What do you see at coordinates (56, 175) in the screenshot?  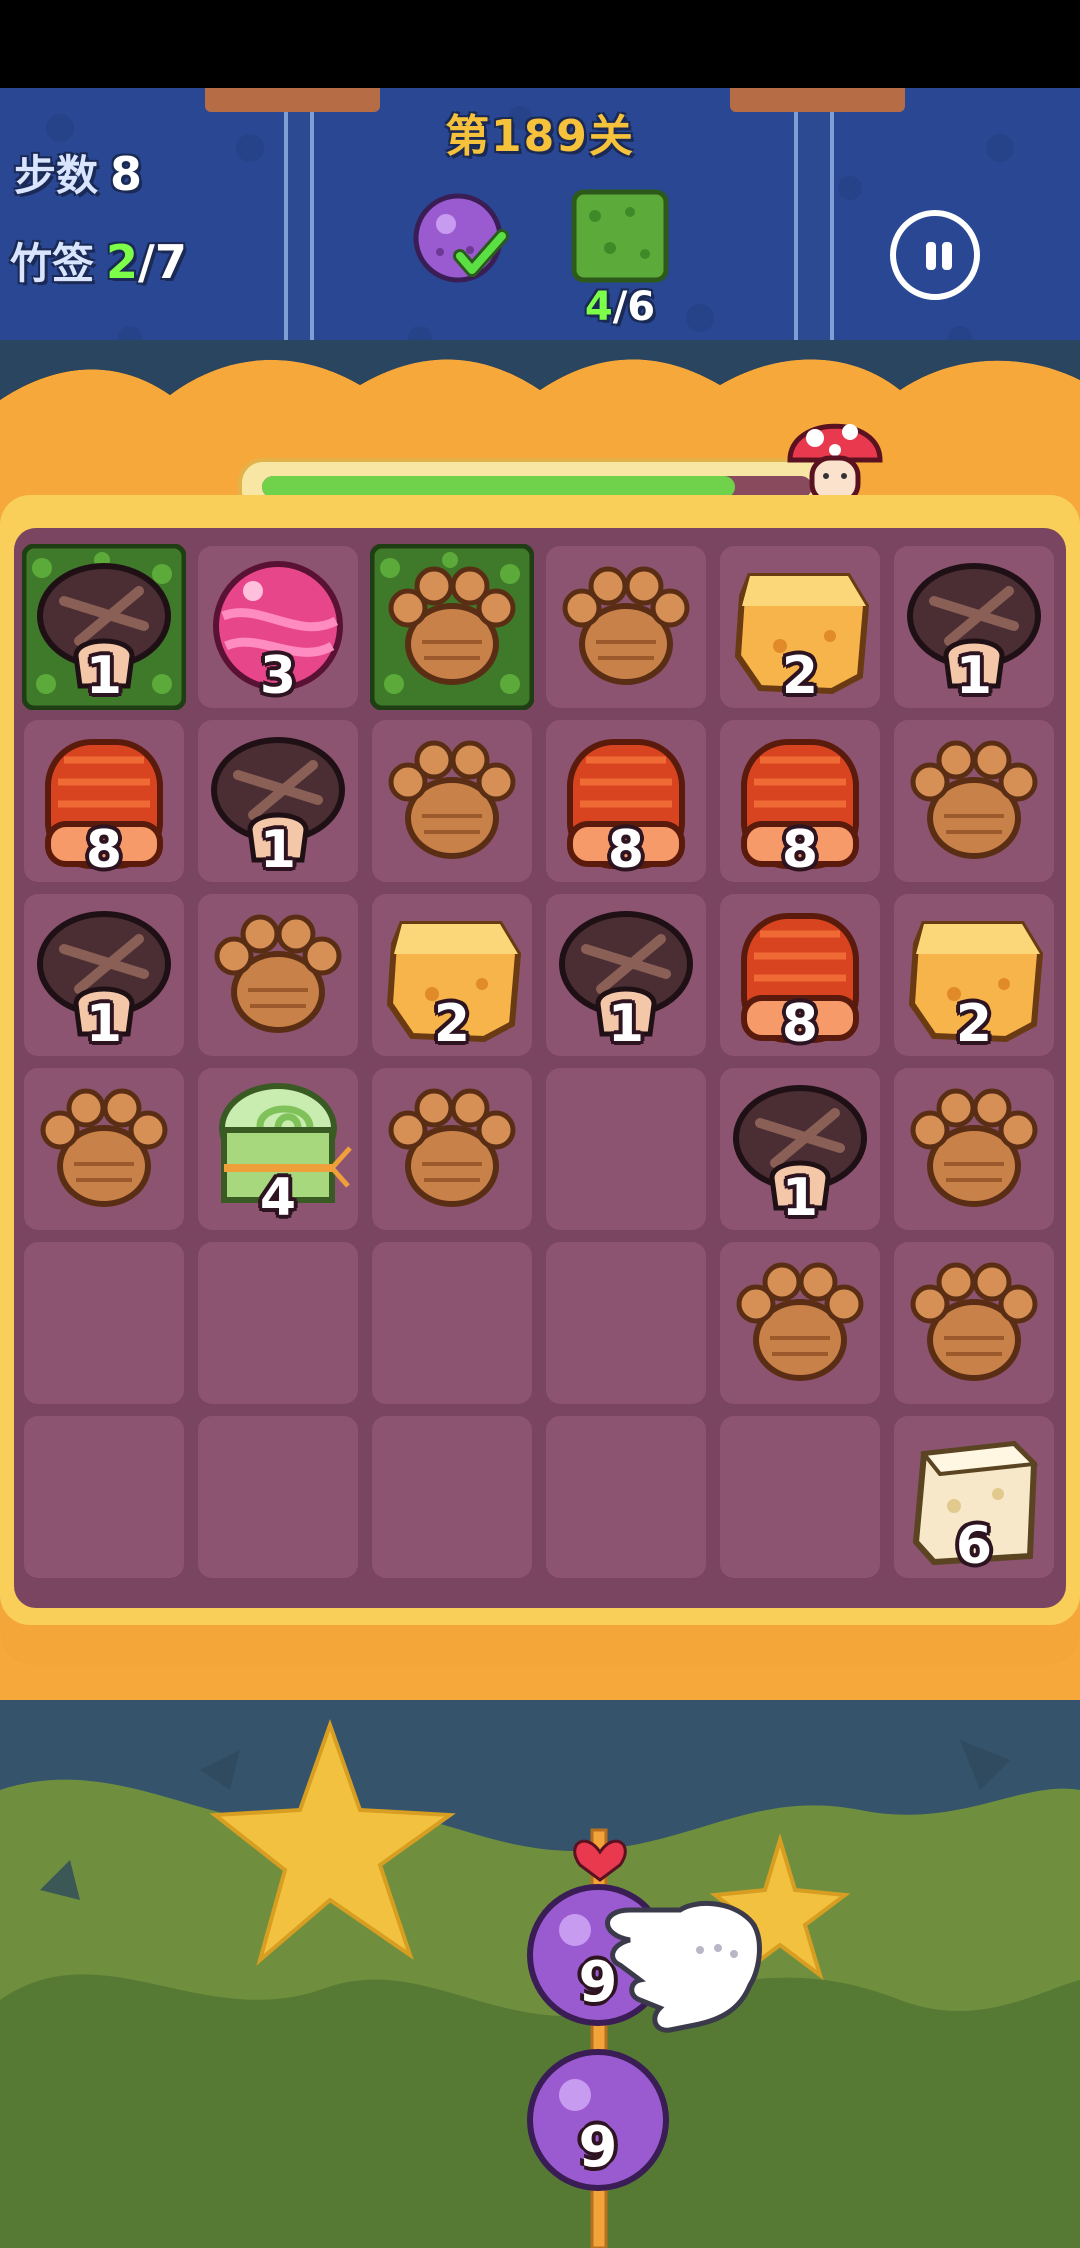 I see `steps-label: 步数` at bounding box center [56, 175].